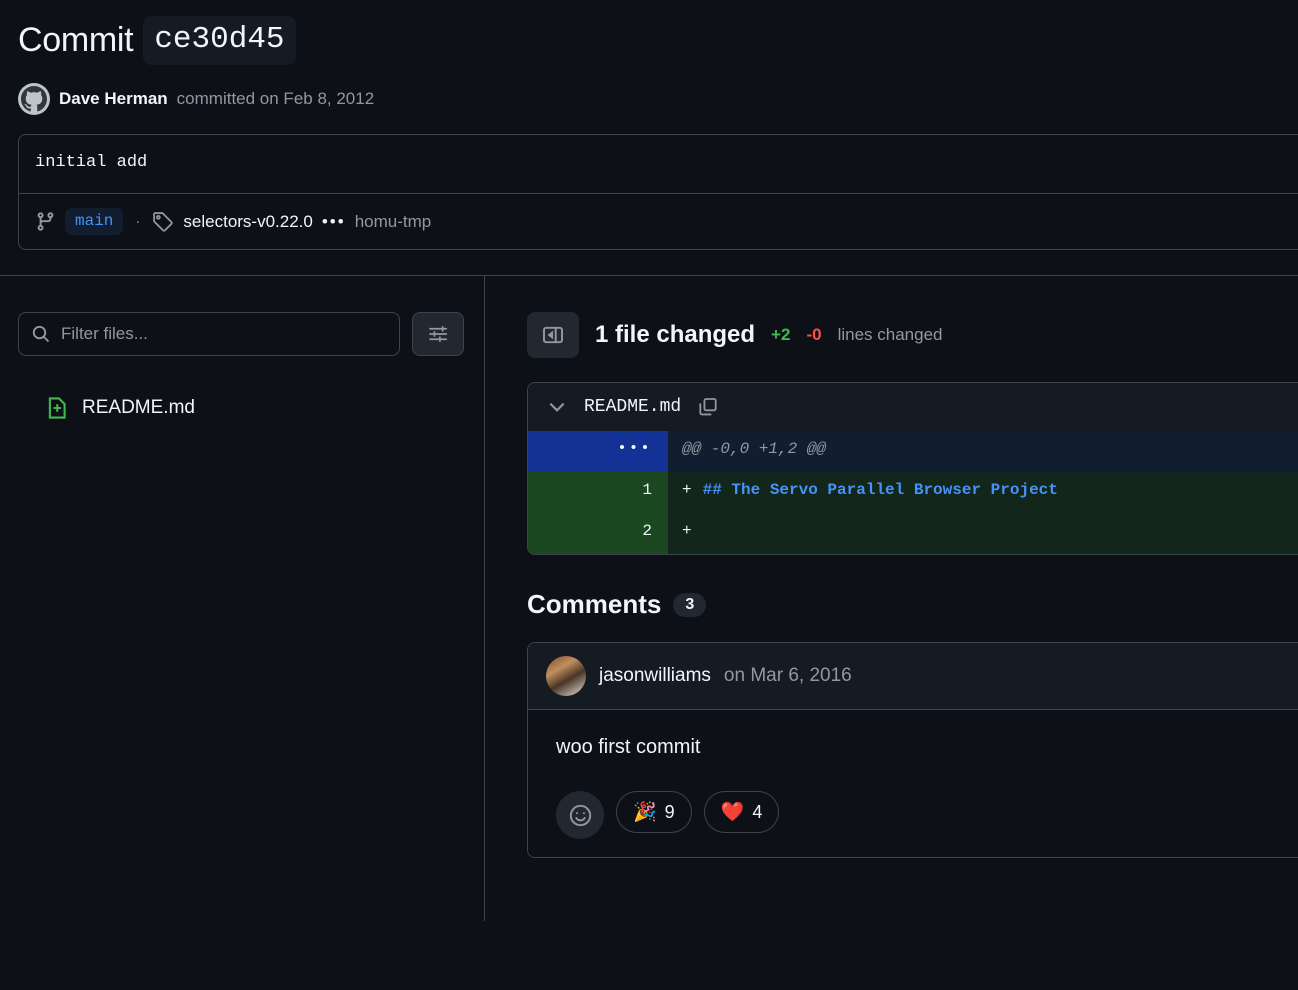  What do you see at coordinates (138, 408) in the screenshot?
I see `file-tree-item-label: README.md` at bounding box center [138, 408].